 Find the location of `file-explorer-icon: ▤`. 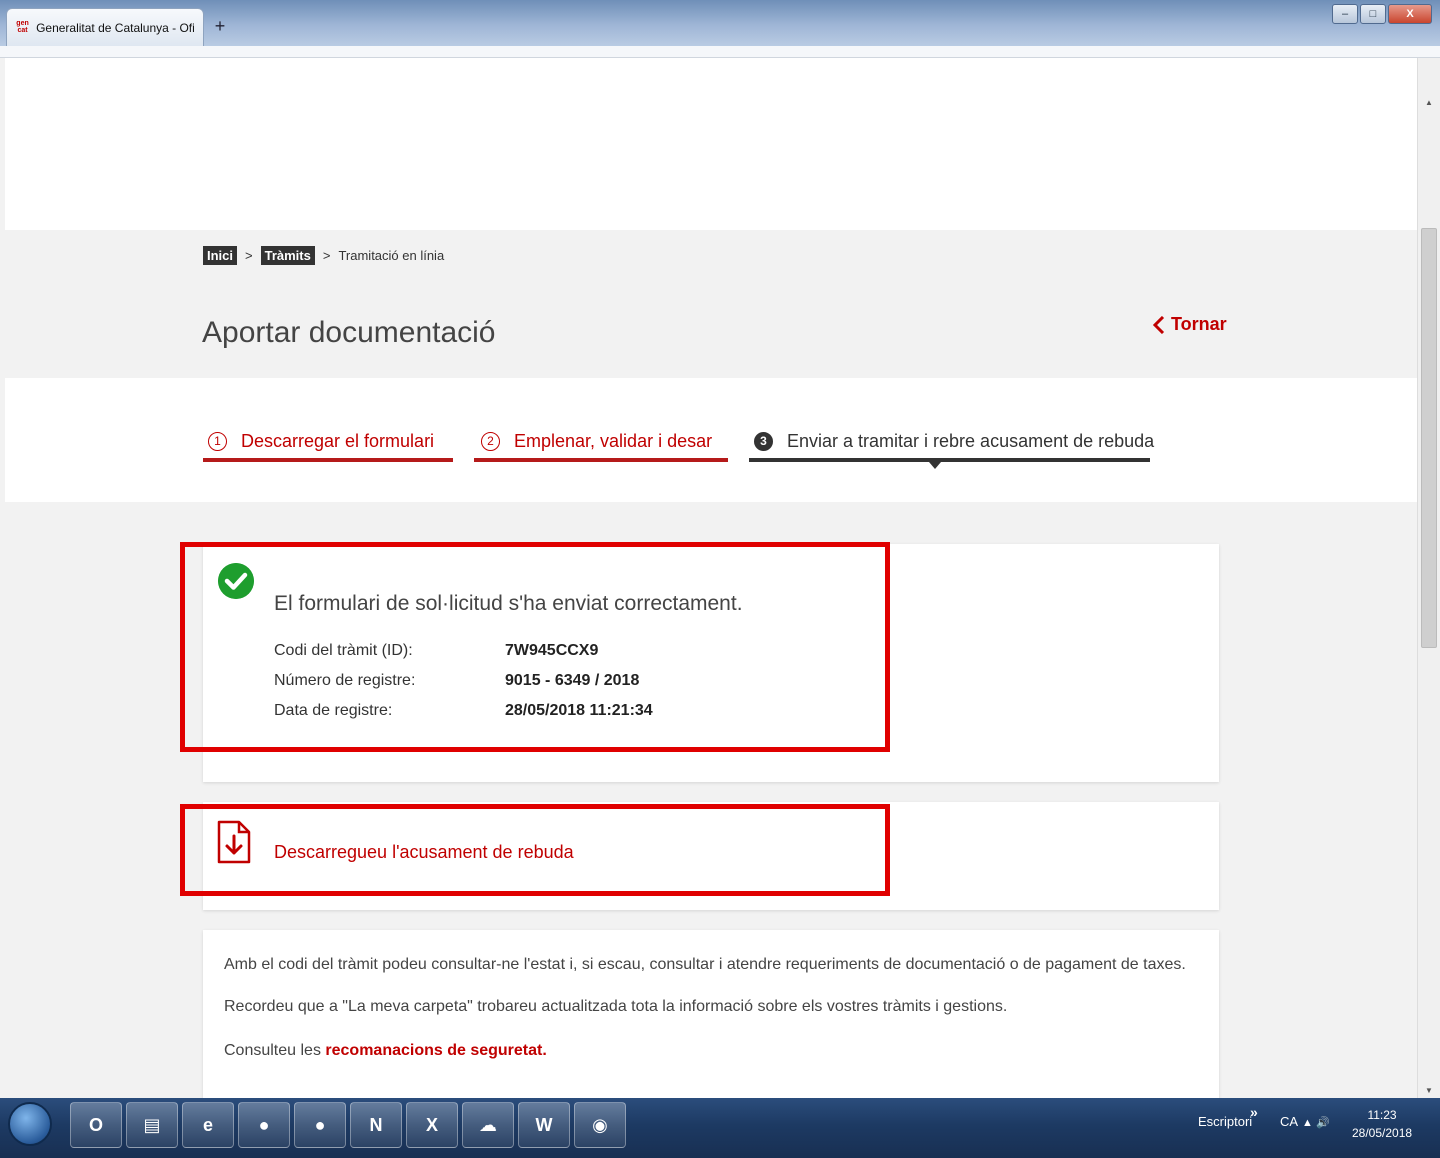

file-explorer-icon: ▤ is located at coordinates (152, 1125).